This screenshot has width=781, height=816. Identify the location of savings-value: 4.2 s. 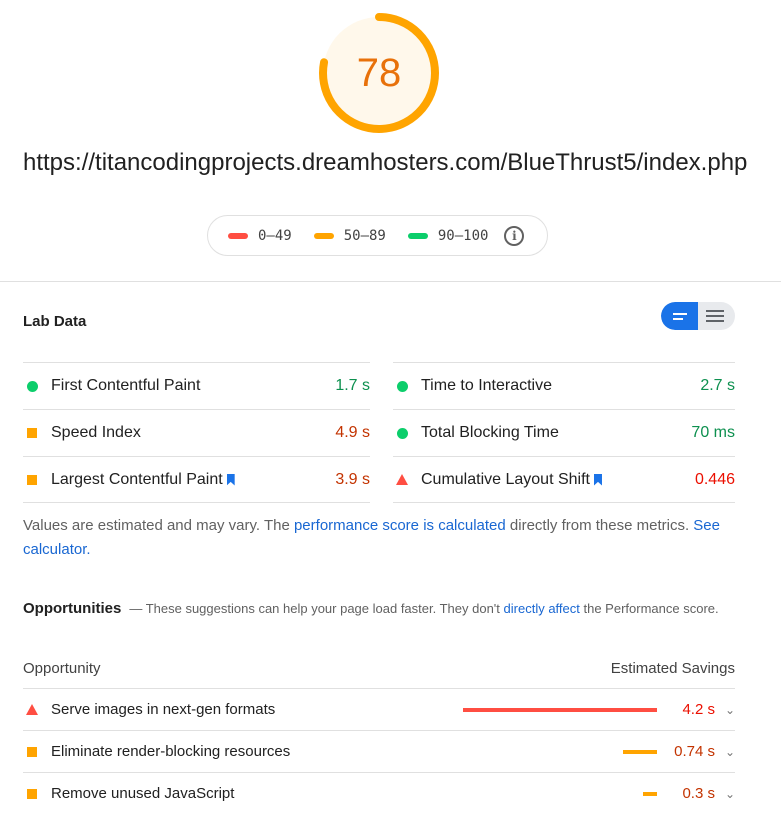
(698, 709).